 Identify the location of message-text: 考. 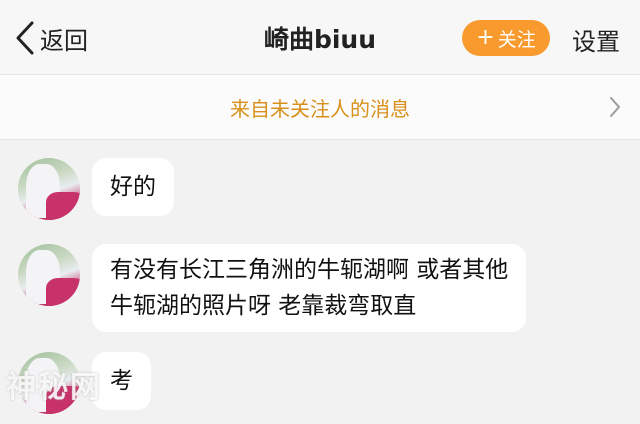
(121, 381).